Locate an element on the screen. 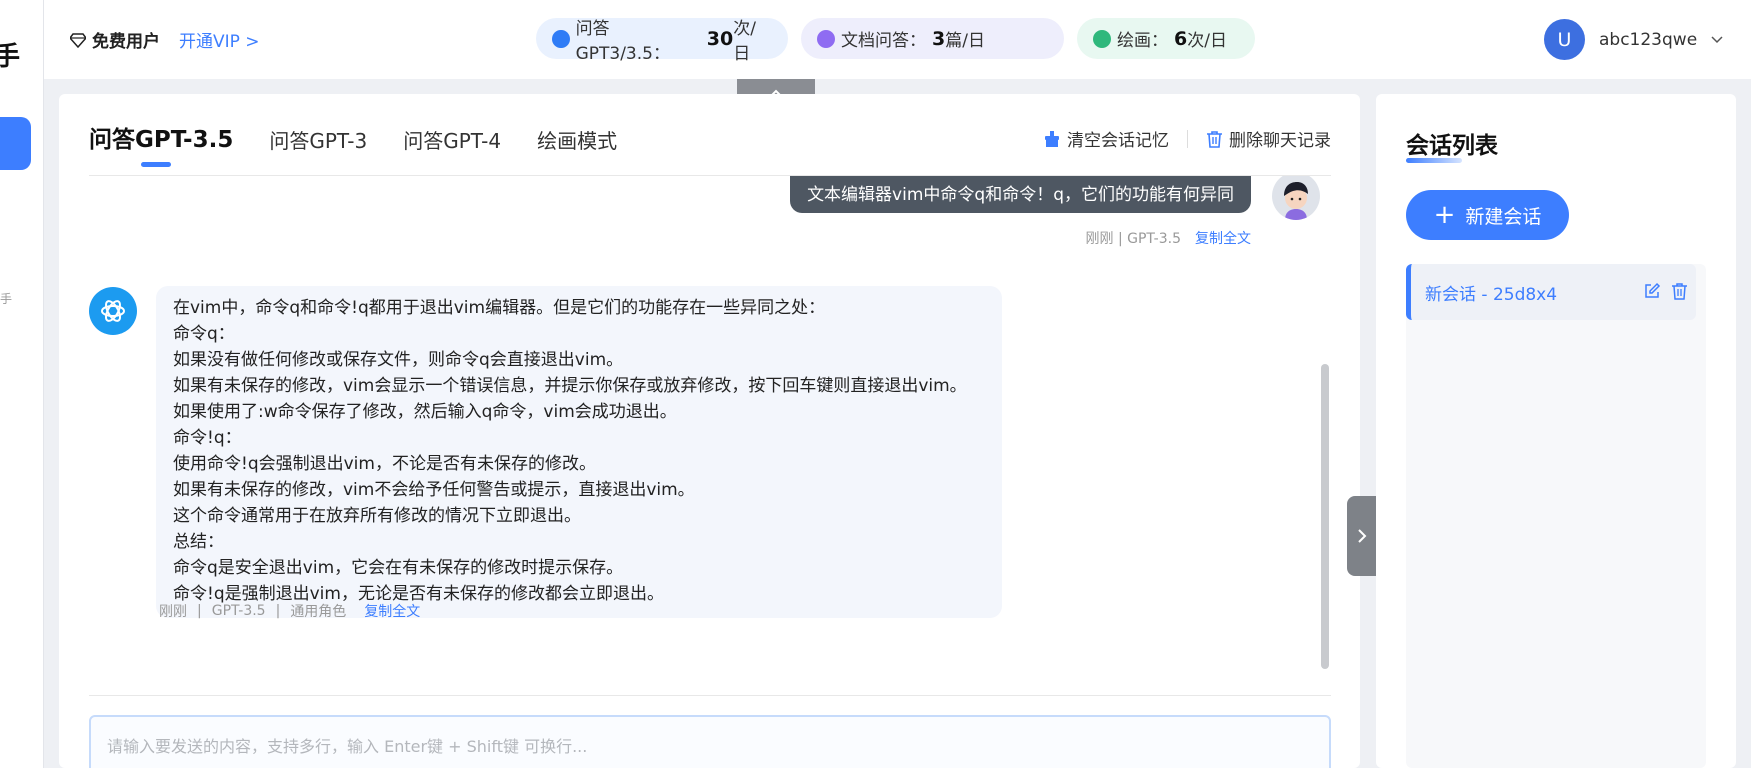 Image resolution: width=1751 pixels, height=768 pixels. quota-drawing: 绘画： 6 次/日 is located at coordinates (1166, 38).